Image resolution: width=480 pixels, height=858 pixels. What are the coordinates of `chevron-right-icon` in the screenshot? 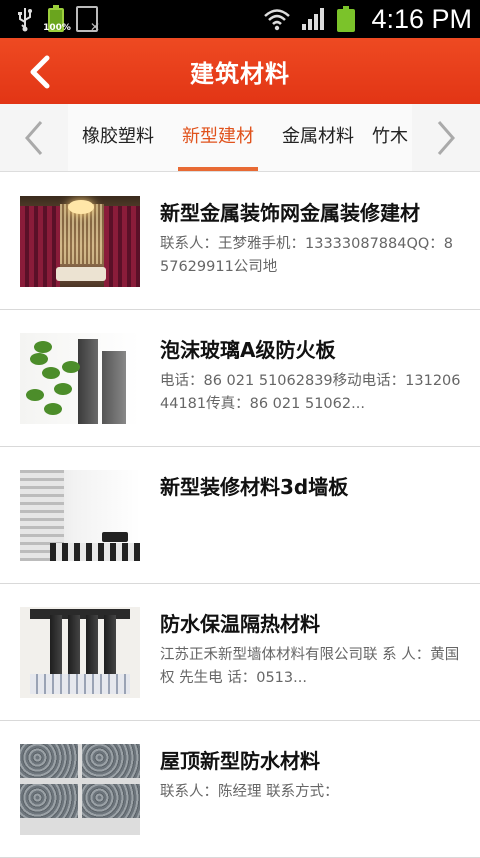 It's located at (446, 137).